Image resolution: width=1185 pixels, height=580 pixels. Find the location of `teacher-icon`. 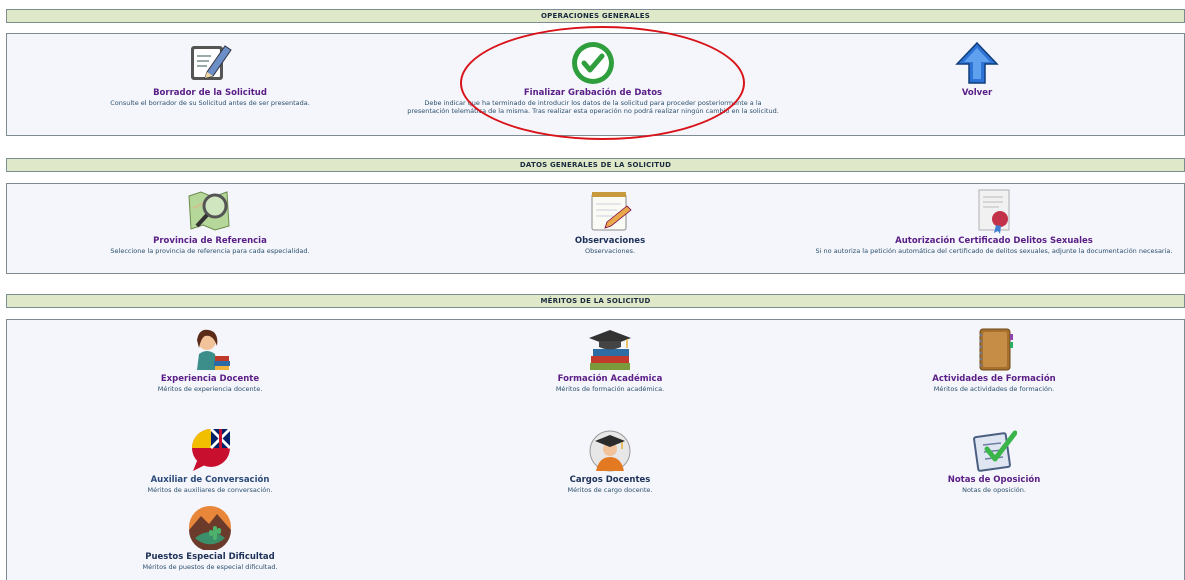

teacher-icon is located at coordinates (213, 349).